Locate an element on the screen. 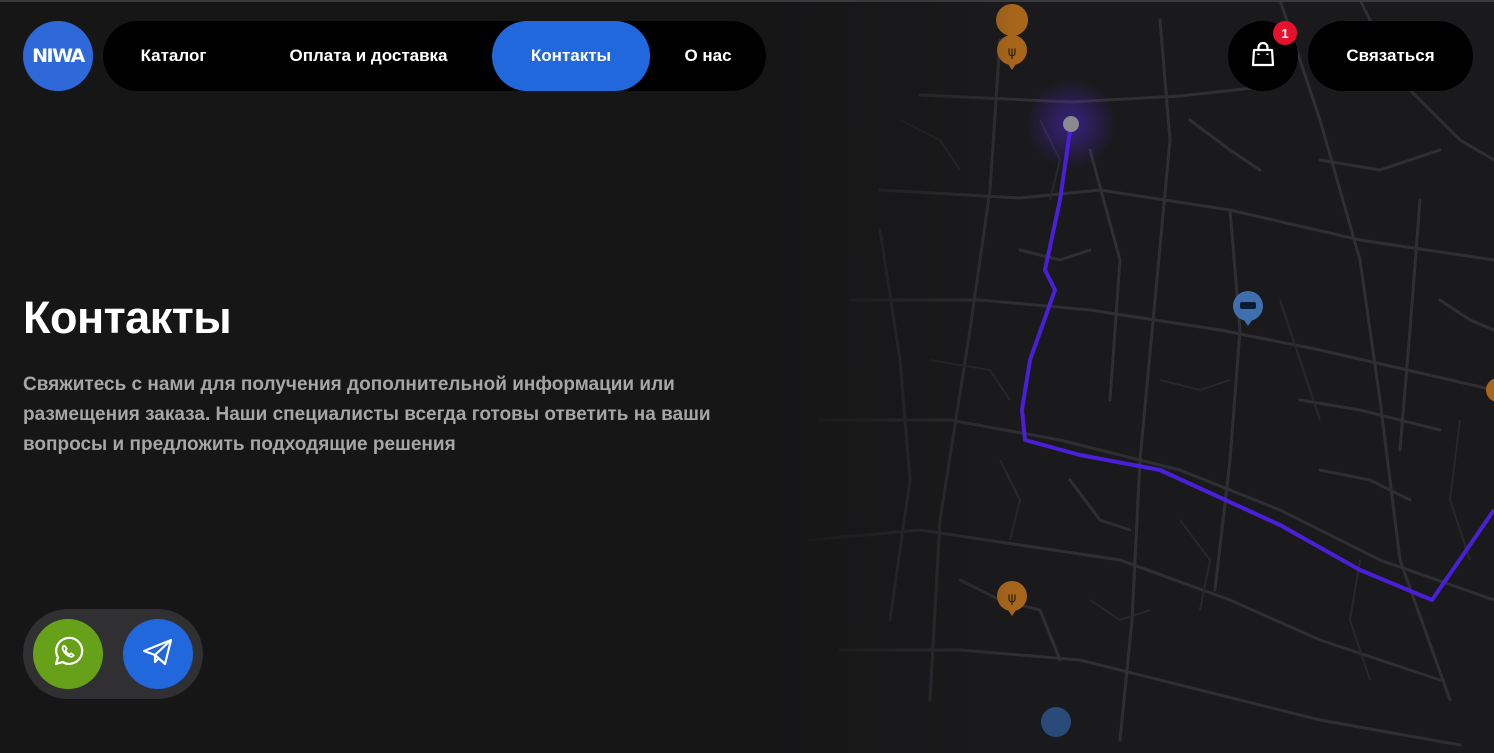  social-buttons is located at coordinates (113, 654).